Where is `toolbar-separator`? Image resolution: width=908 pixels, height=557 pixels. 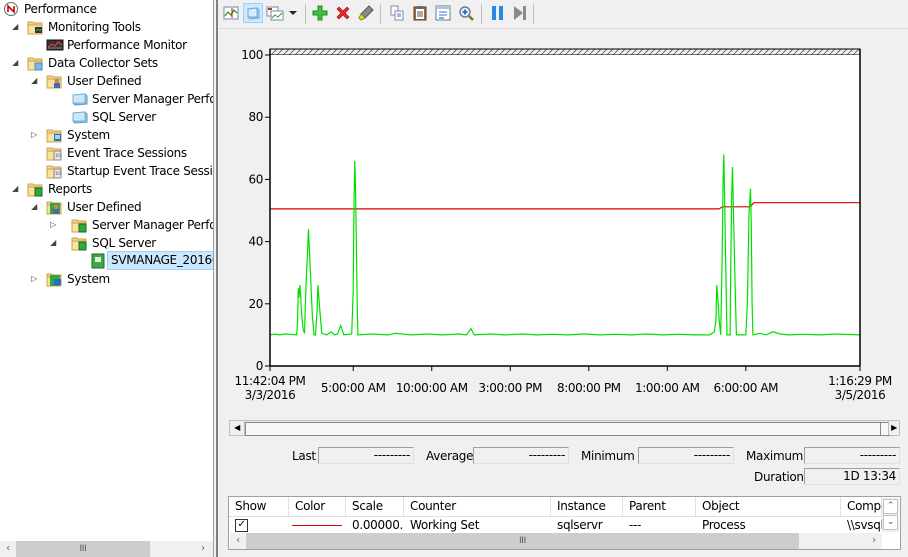
toolbar-separator is located at coordinates (481, 14).